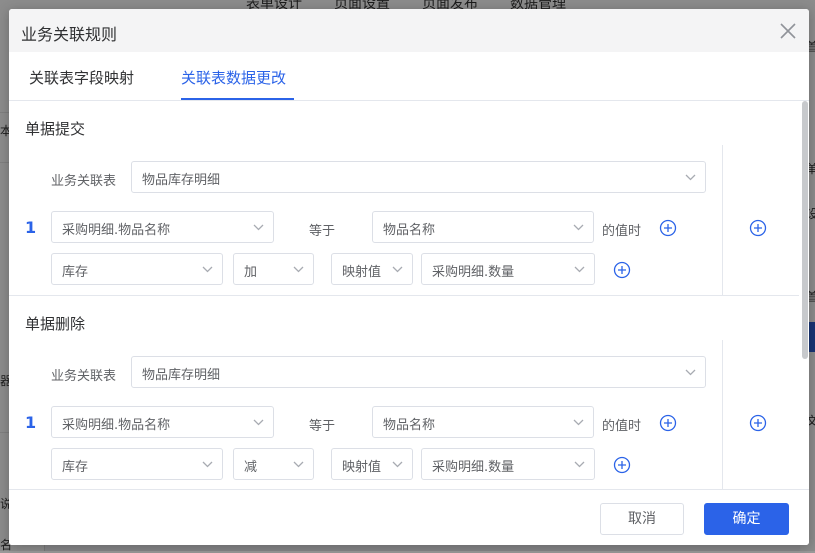  I want to click on close-icon, so click(788, 31).